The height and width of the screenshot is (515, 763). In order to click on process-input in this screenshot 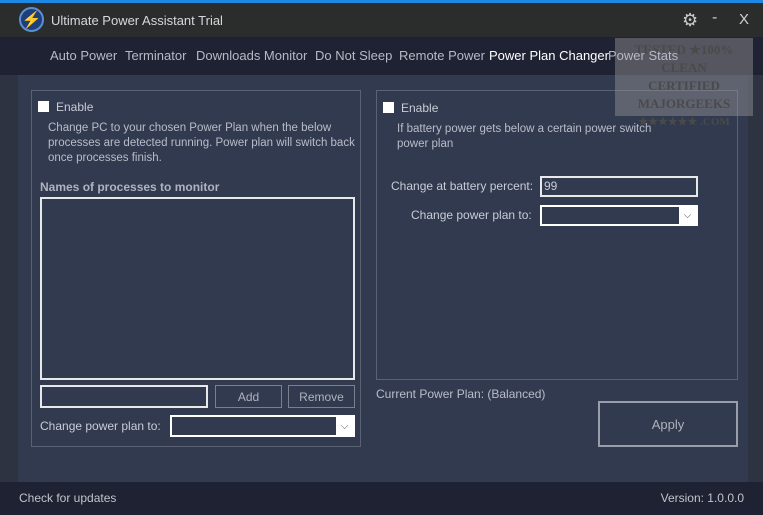, I will do `click(124, 396)`.